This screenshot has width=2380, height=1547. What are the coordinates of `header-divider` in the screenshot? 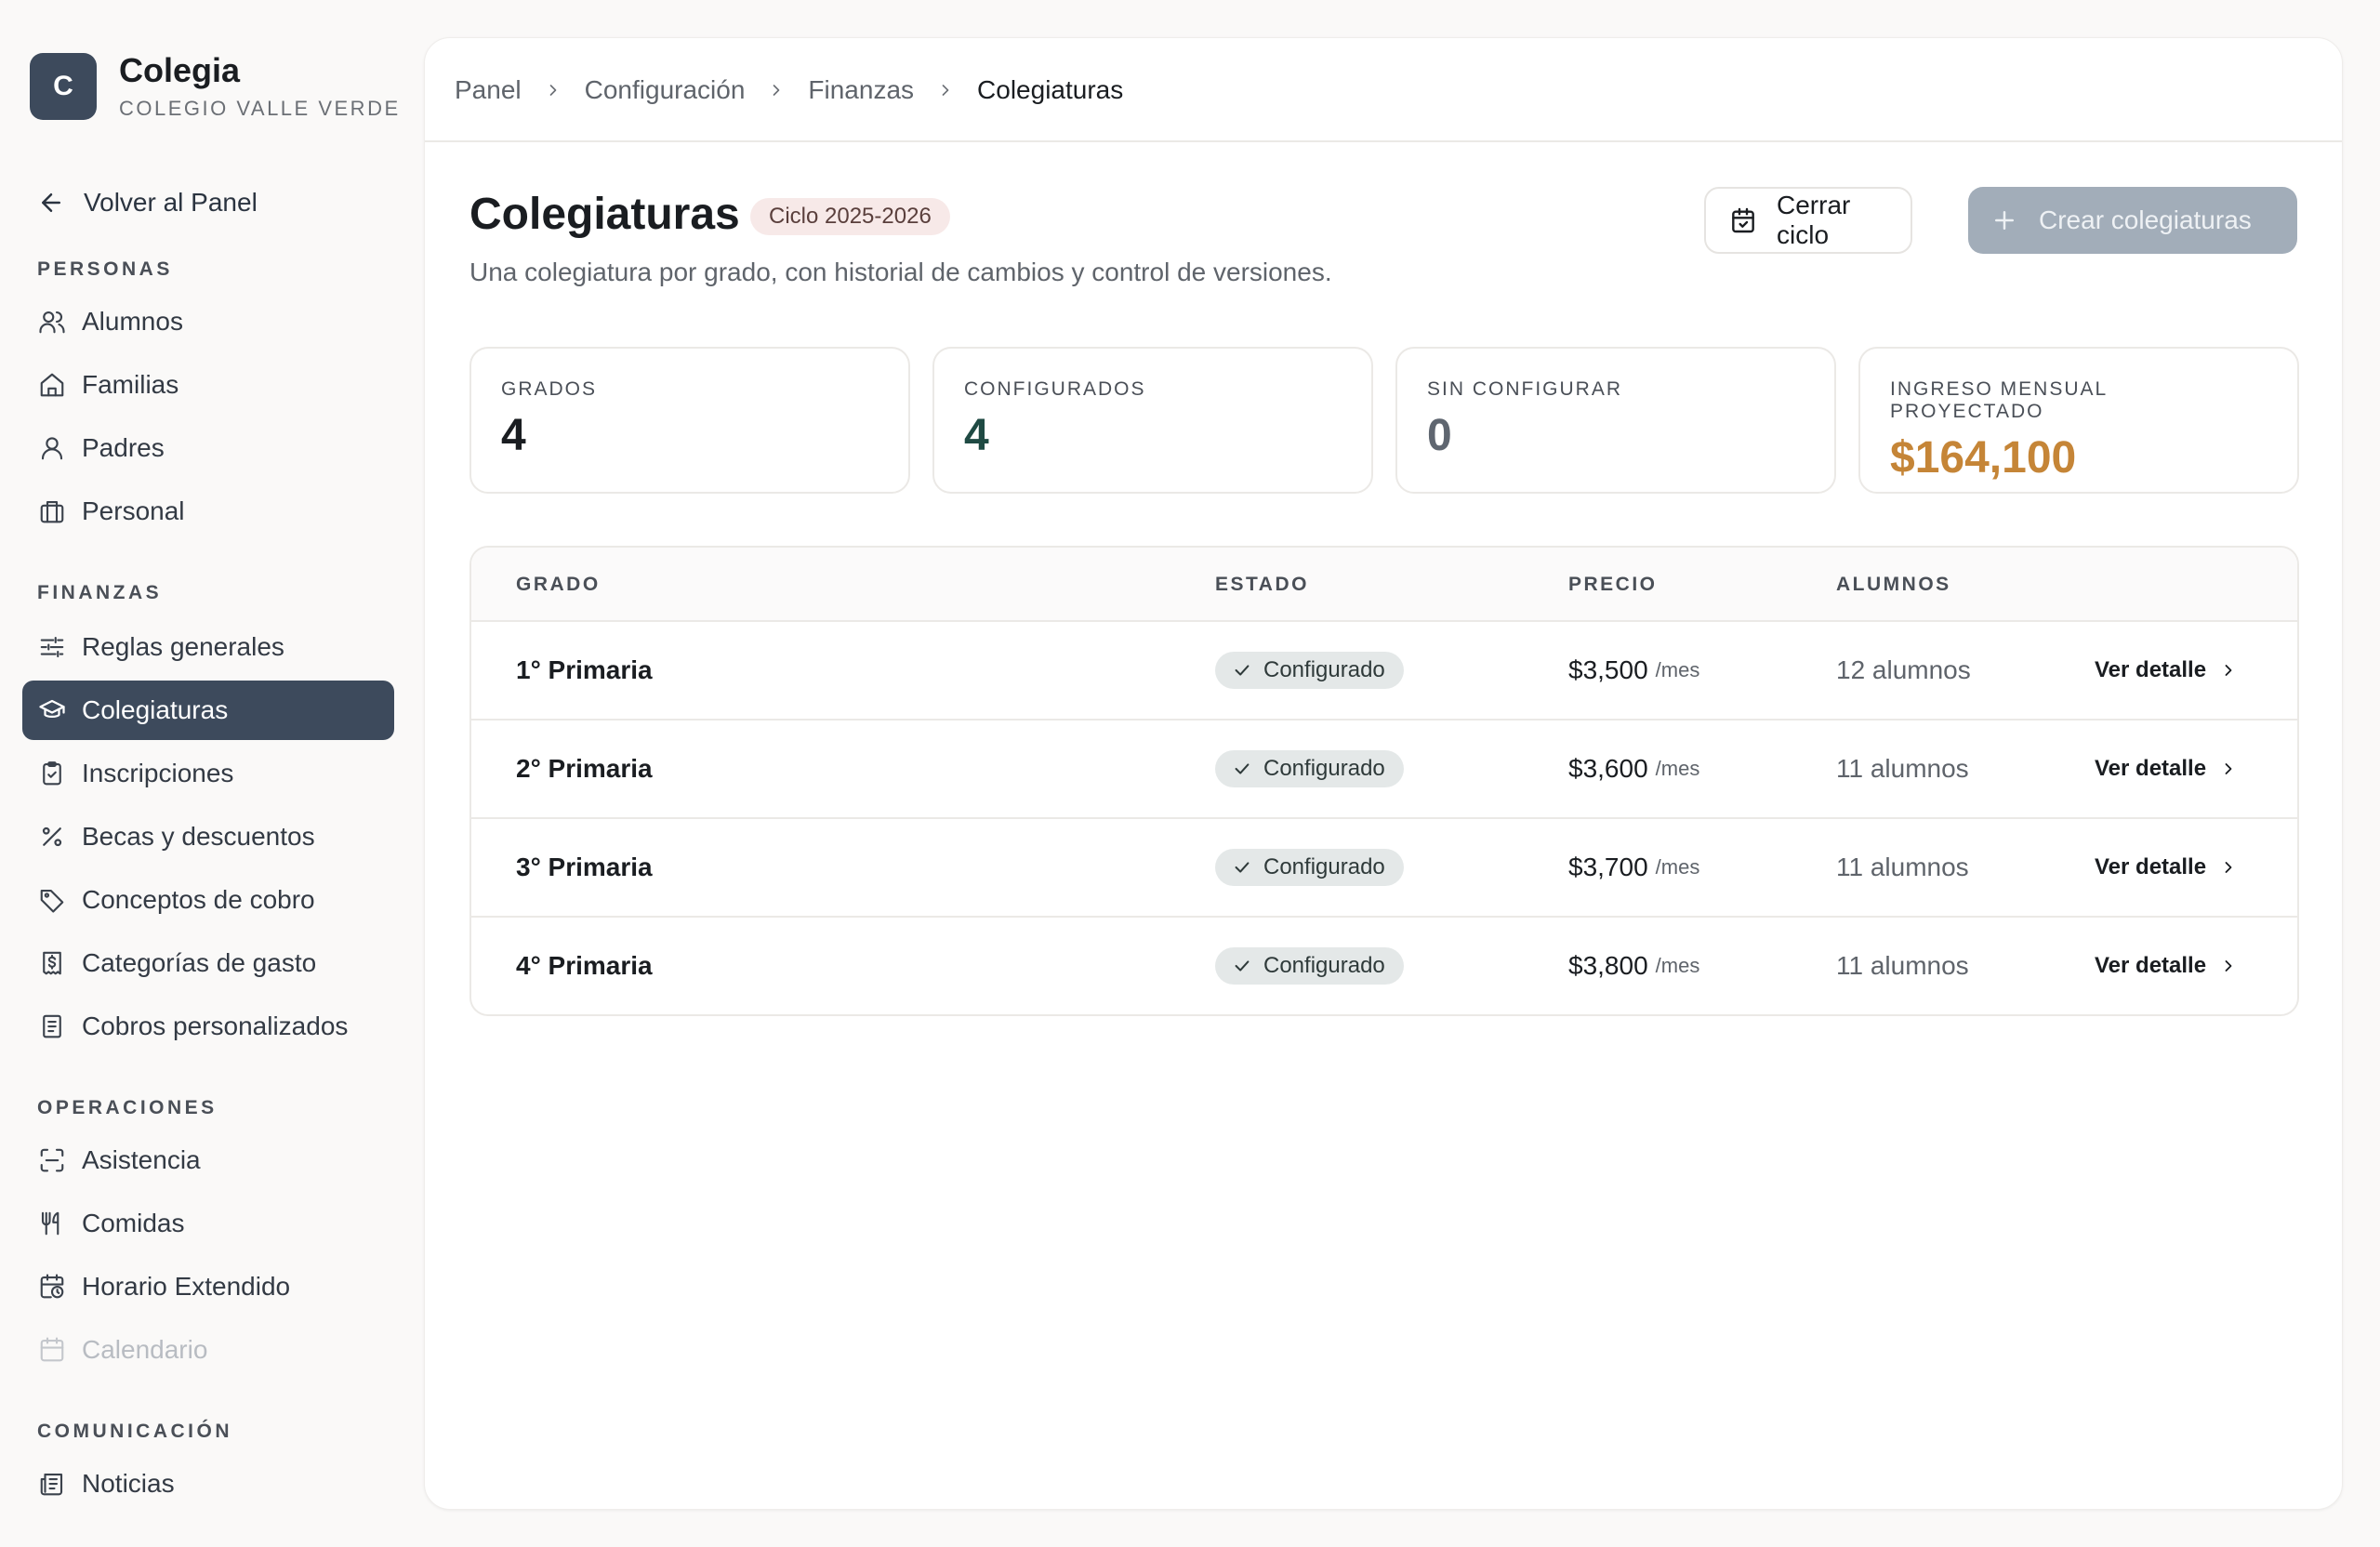 It's located at (1383, 141).